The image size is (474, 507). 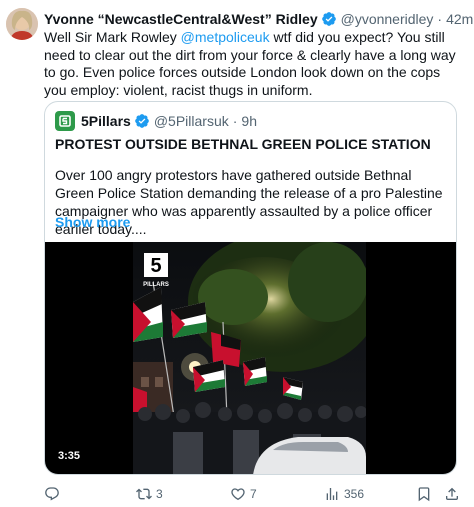 What do you see at coordinates (329, 19) in the screenshot?
I see `verified-badge-icon` at bounding box center [329, 19].